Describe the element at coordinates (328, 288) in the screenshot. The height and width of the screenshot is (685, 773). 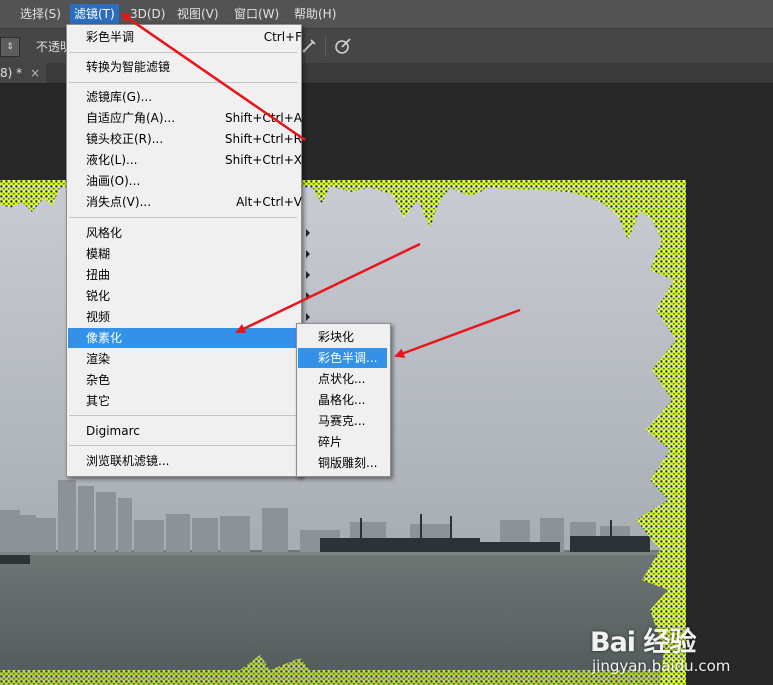
I see `red-arrow-to-pixelate` at that location.